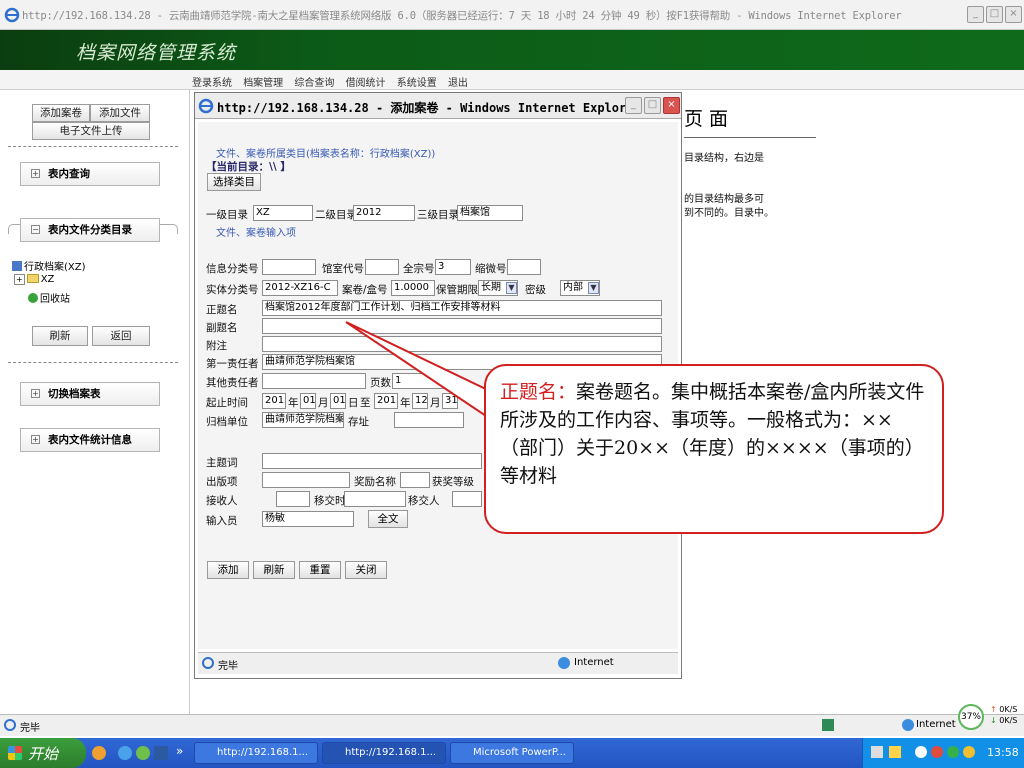 The width and height of the screenshot is (1024, 768). Describe the element at coordinates (415, 480) in the screenshot. I see `award-field` at that location.